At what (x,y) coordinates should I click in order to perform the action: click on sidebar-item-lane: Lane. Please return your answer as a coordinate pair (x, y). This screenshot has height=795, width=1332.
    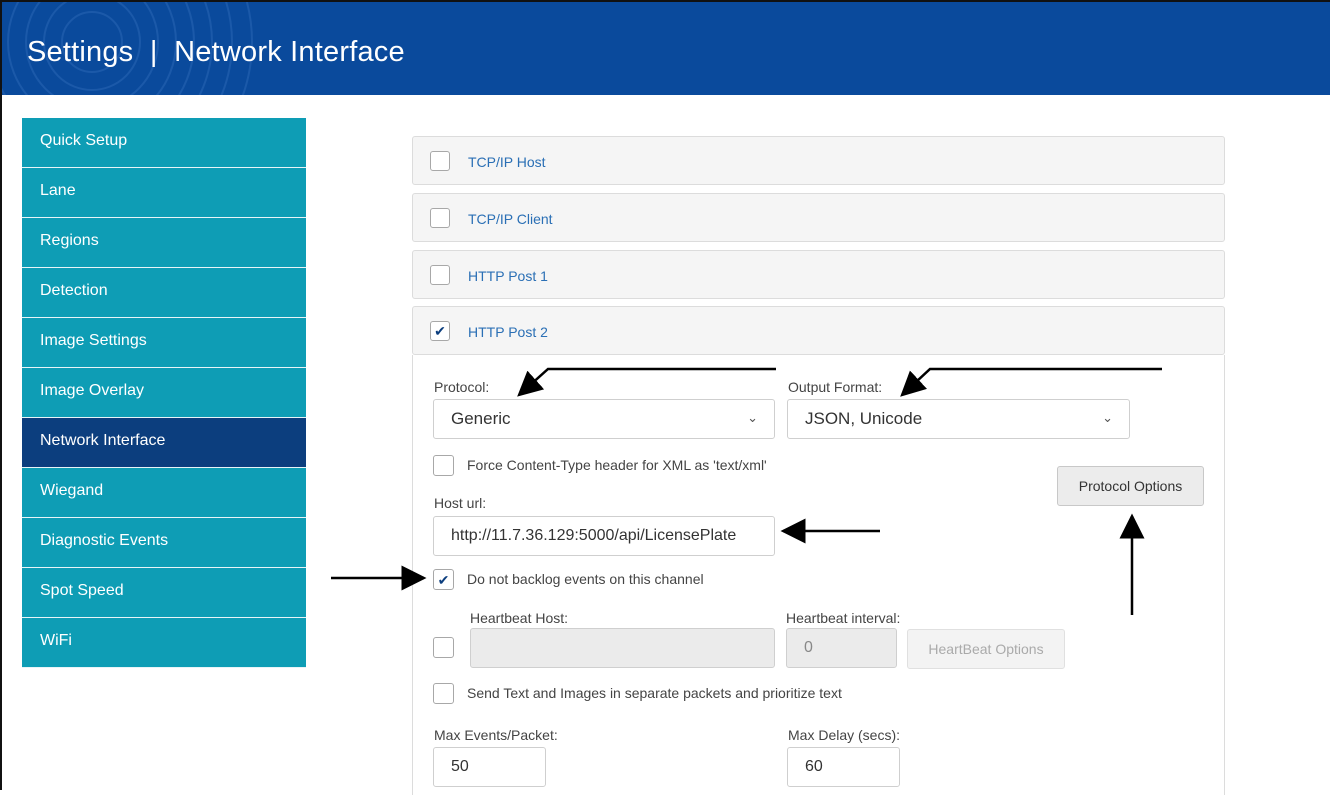
    Looking at the image, I should click on (164, 193).